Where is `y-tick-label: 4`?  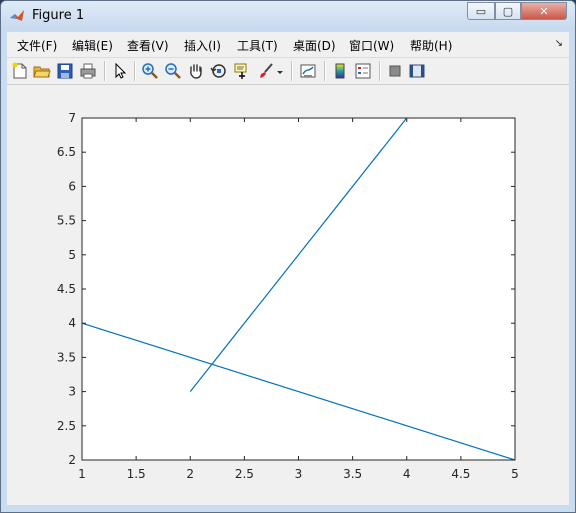 y-tick-label: 4 is located at coordinates (72, 323).